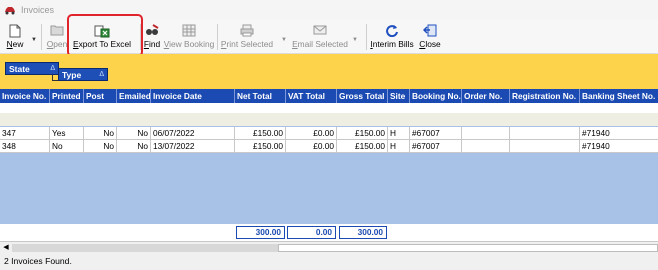 This screenshot has width=658, height=270. I want to click on close-button: Close, so click(430, 37).